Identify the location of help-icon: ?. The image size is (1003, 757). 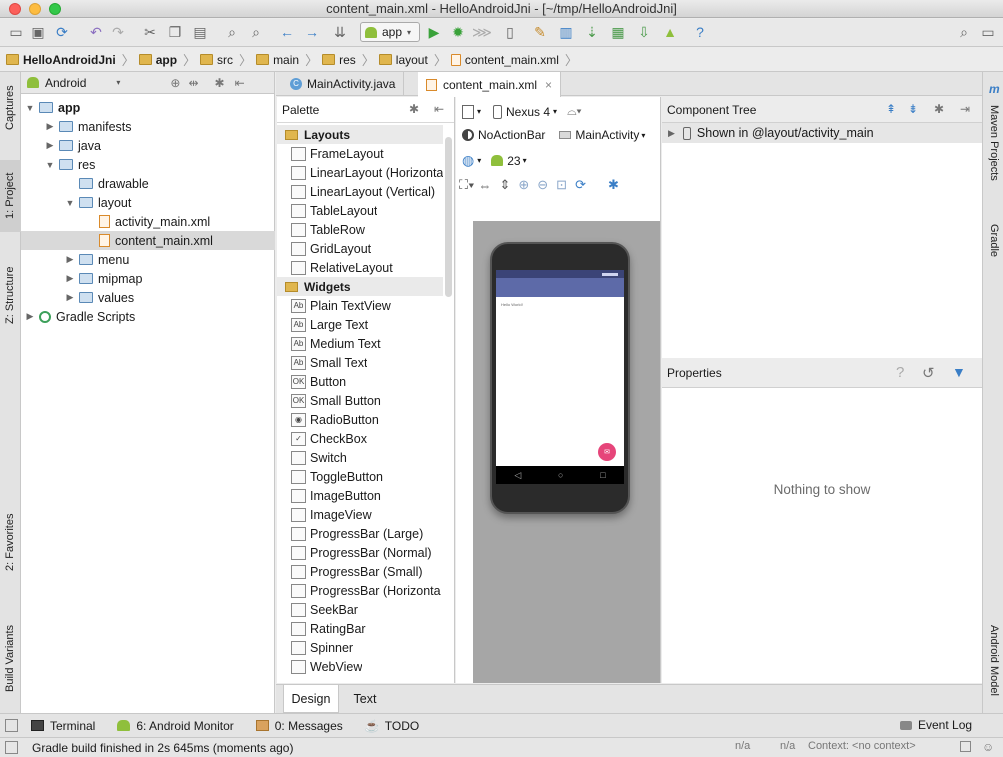
(700, 32).